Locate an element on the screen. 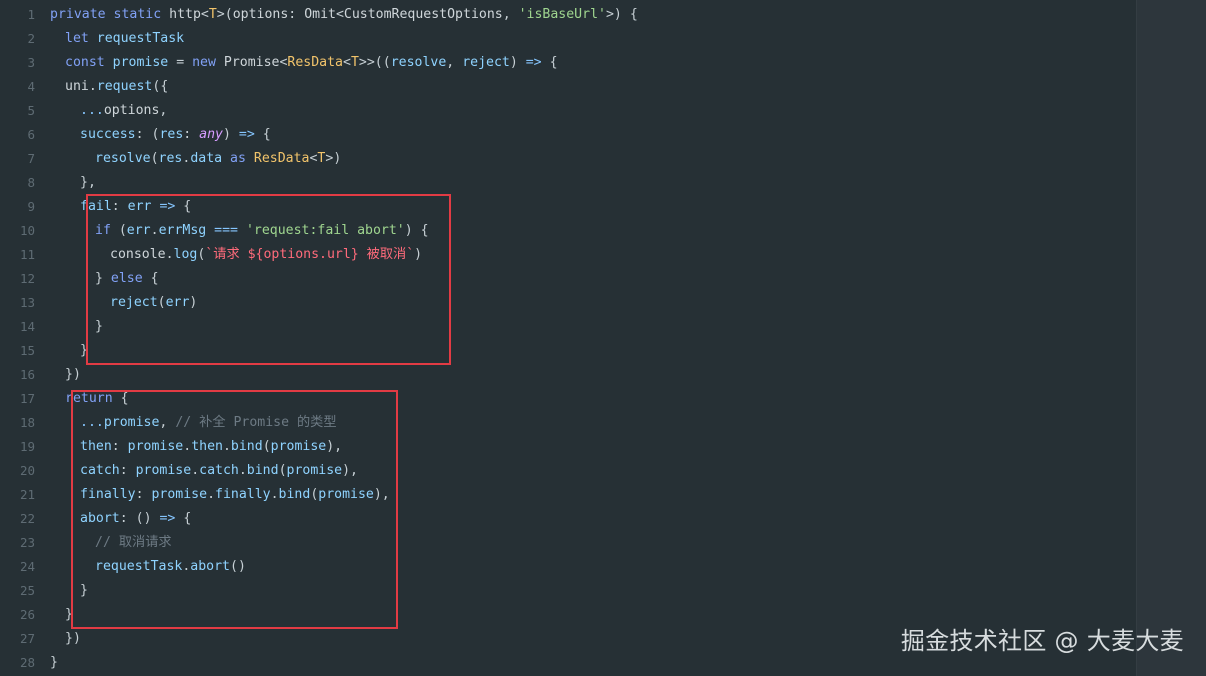 This screenshot has height=676, width=1206. line-number: 8 is located at coordinates (31, 182).